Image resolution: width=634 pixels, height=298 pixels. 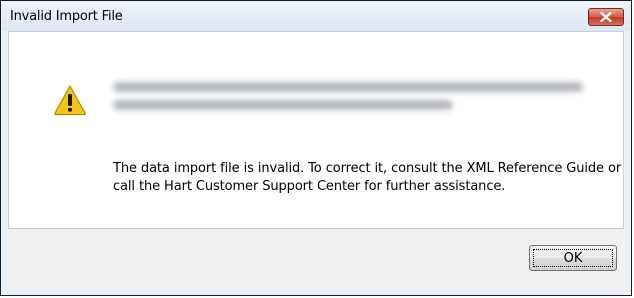 I want to click on dialog-title: Invalid Import File, so click(x=66, y=16).